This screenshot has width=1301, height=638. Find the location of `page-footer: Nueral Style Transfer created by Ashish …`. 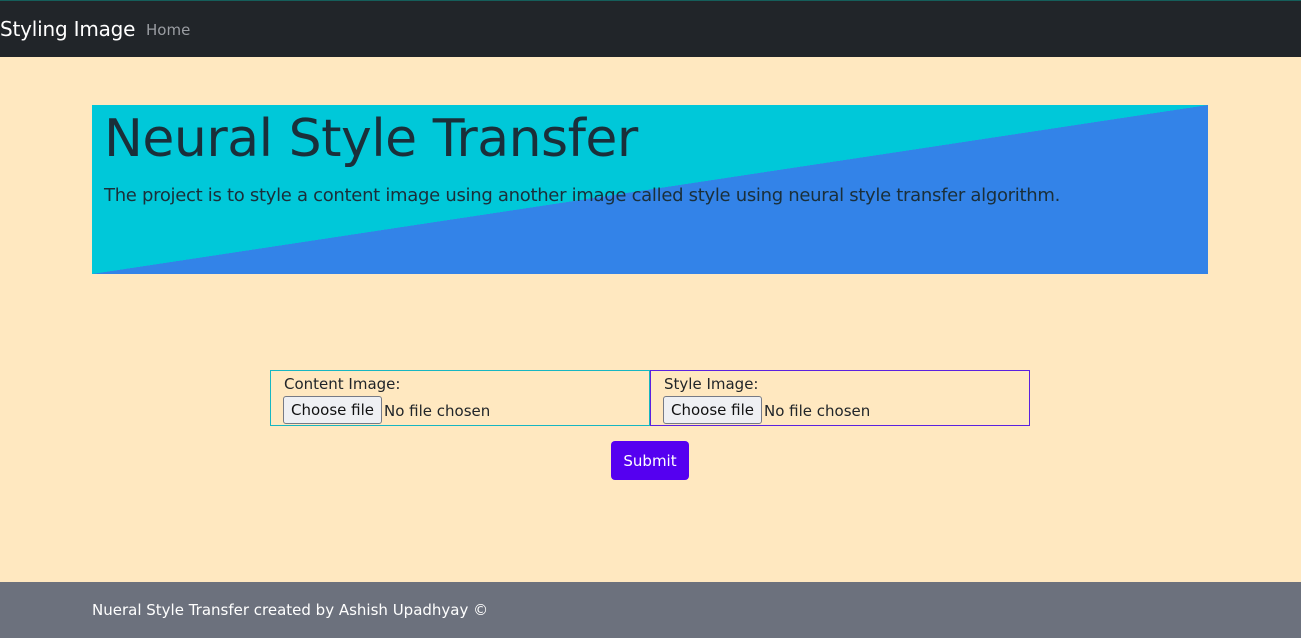

page-footer: Nueral Style Transfer created by Ashish … is located at coordinates (650, 610).